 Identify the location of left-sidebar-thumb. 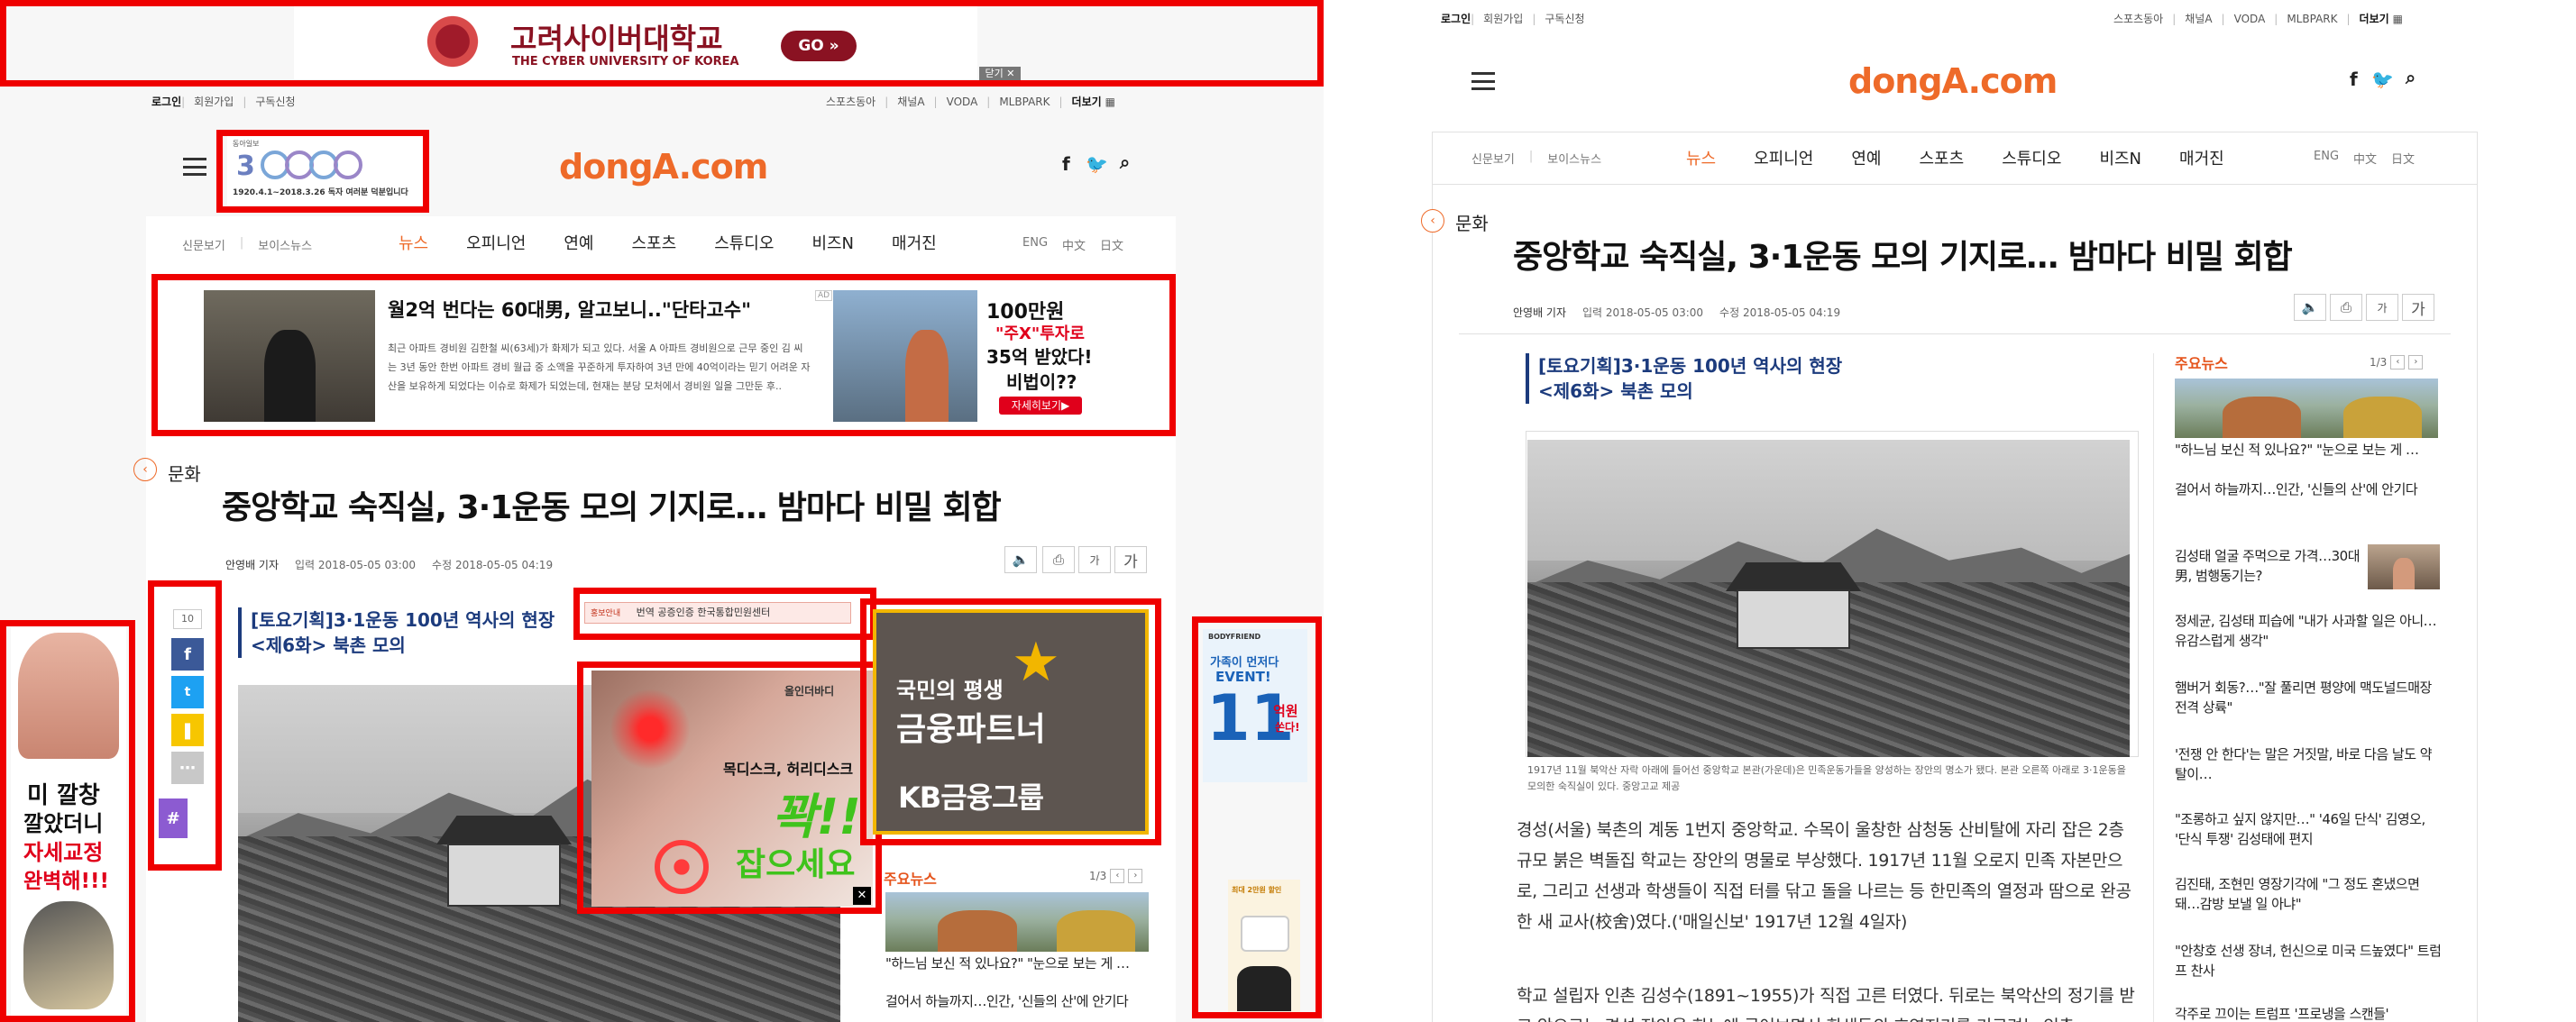
(1017, 922).